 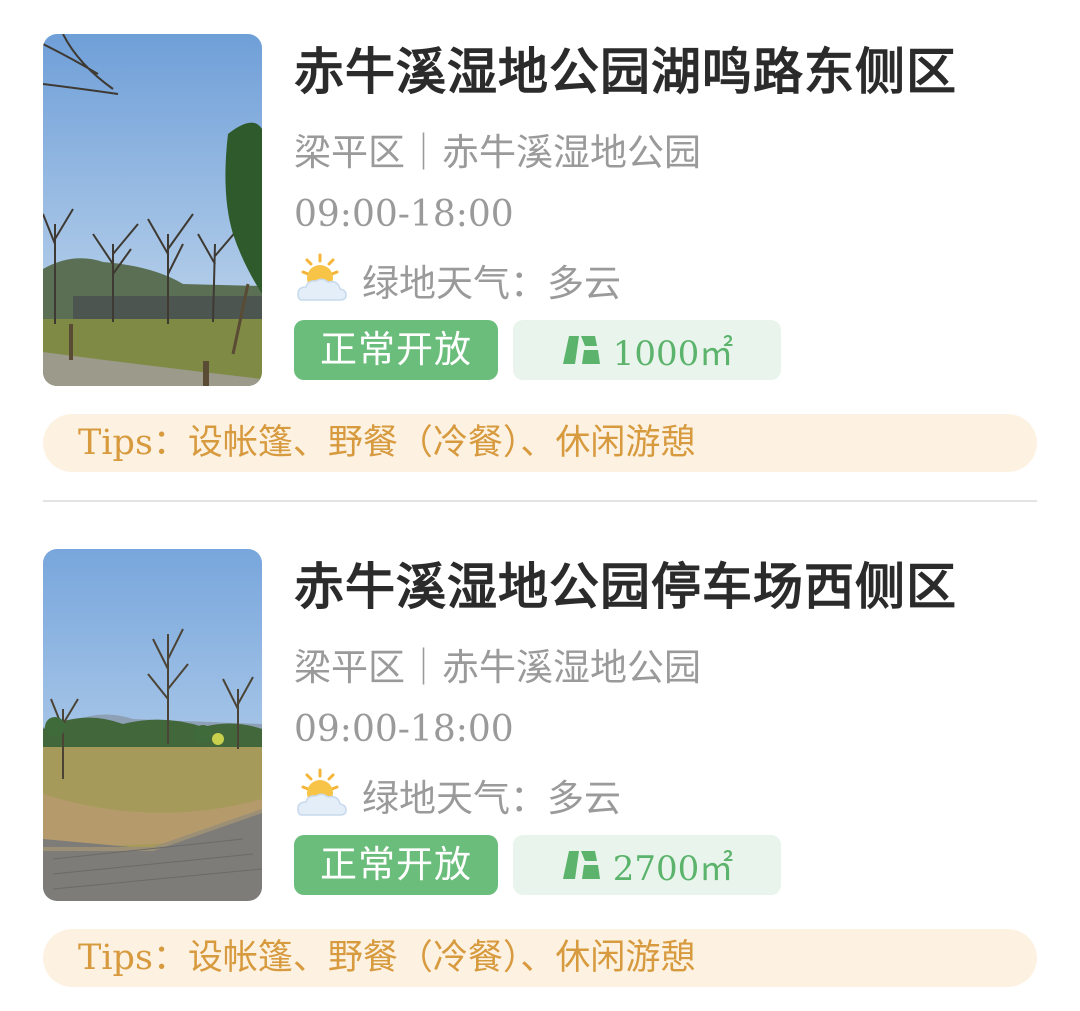 I want to click on area-badge: 2700㎡, so click(x=647, y=865).